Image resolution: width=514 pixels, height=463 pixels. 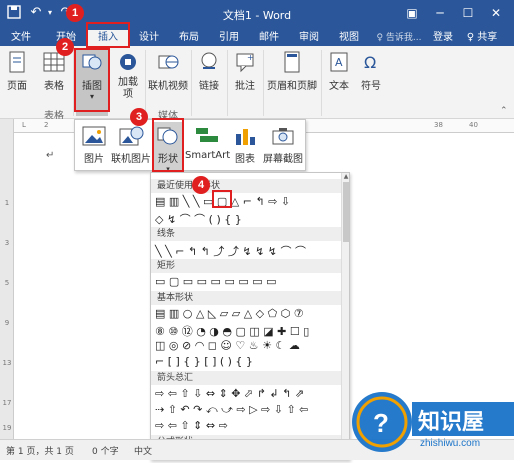 I want to click on screenshot-button: 屏幕截图, so click(x=283, y=146).